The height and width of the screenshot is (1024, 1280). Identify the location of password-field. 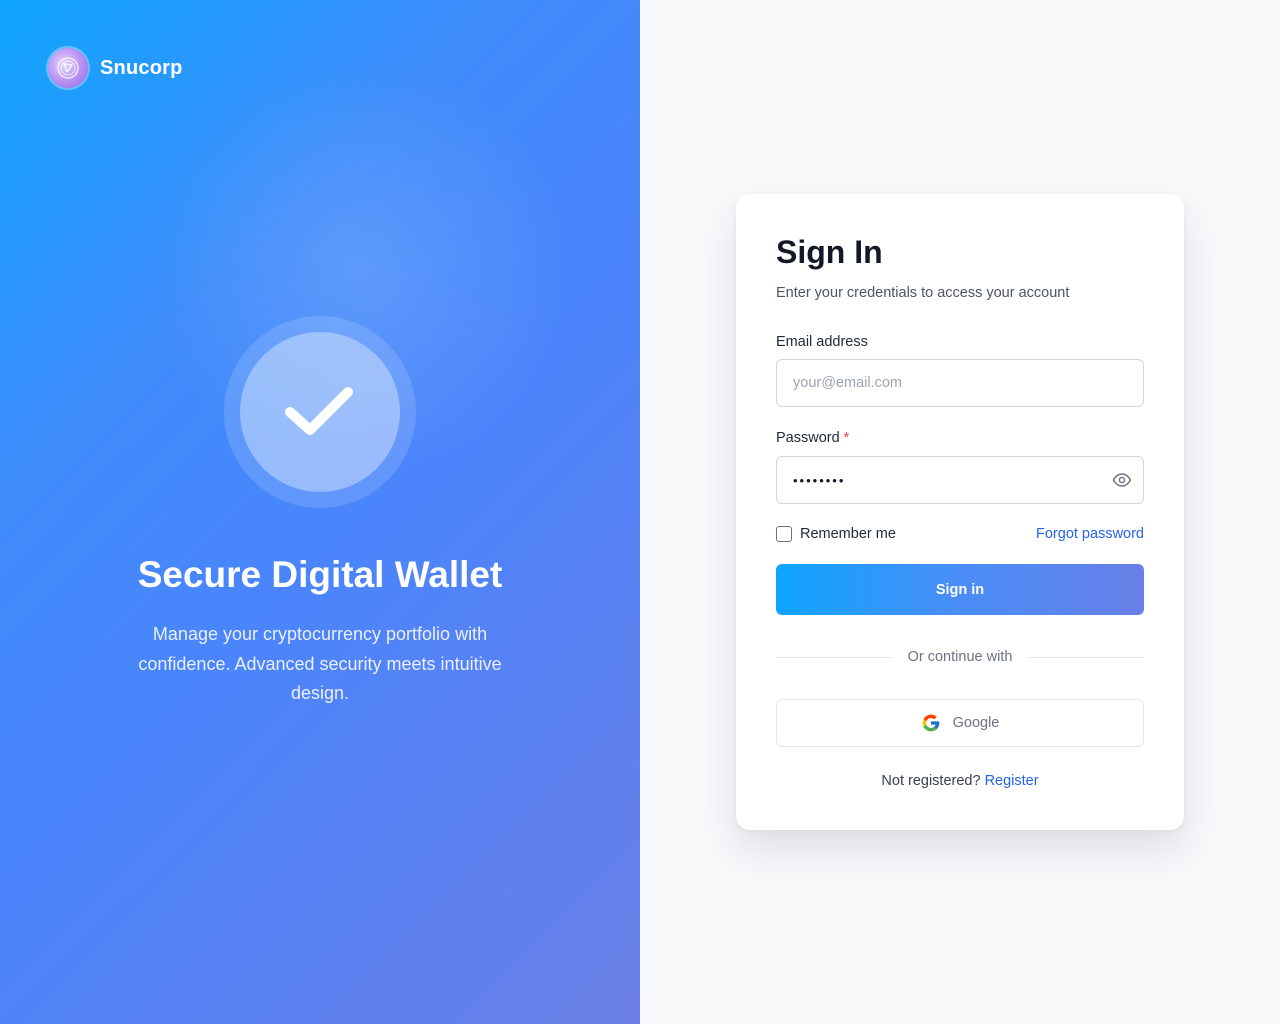
(960, 480).